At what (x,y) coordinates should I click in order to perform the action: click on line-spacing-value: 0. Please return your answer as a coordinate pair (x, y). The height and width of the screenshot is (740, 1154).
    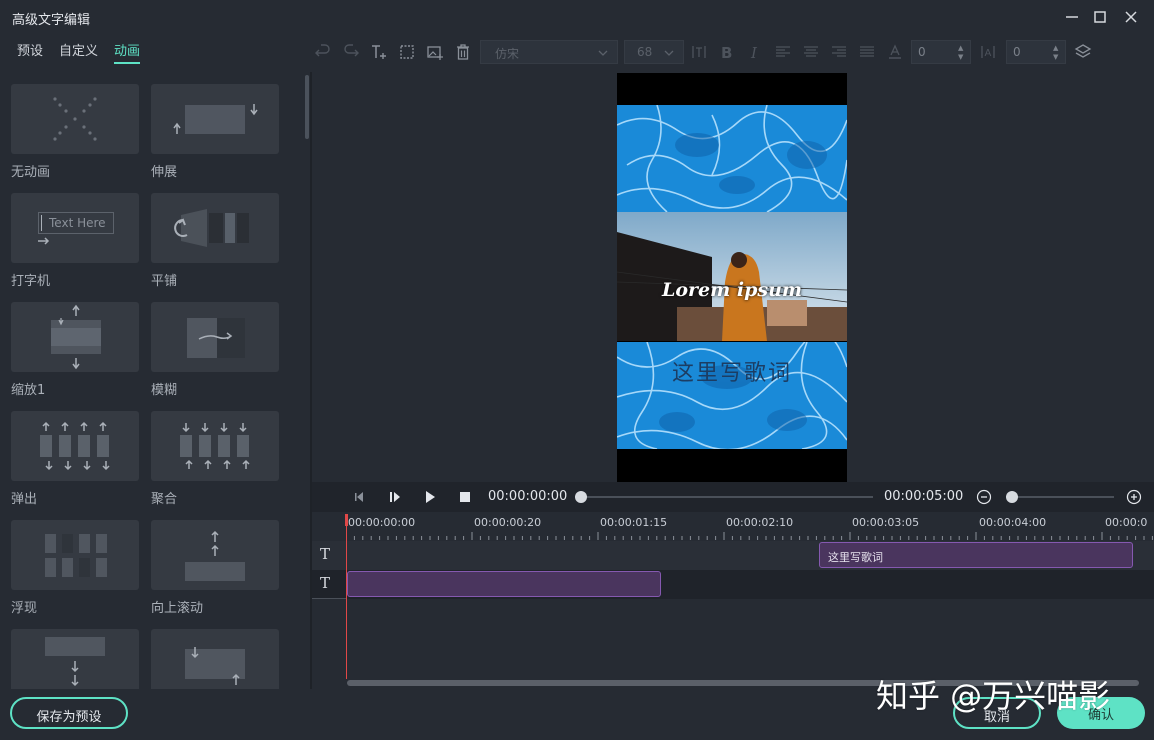
    Looking at the image, I should click on (1017, 52).